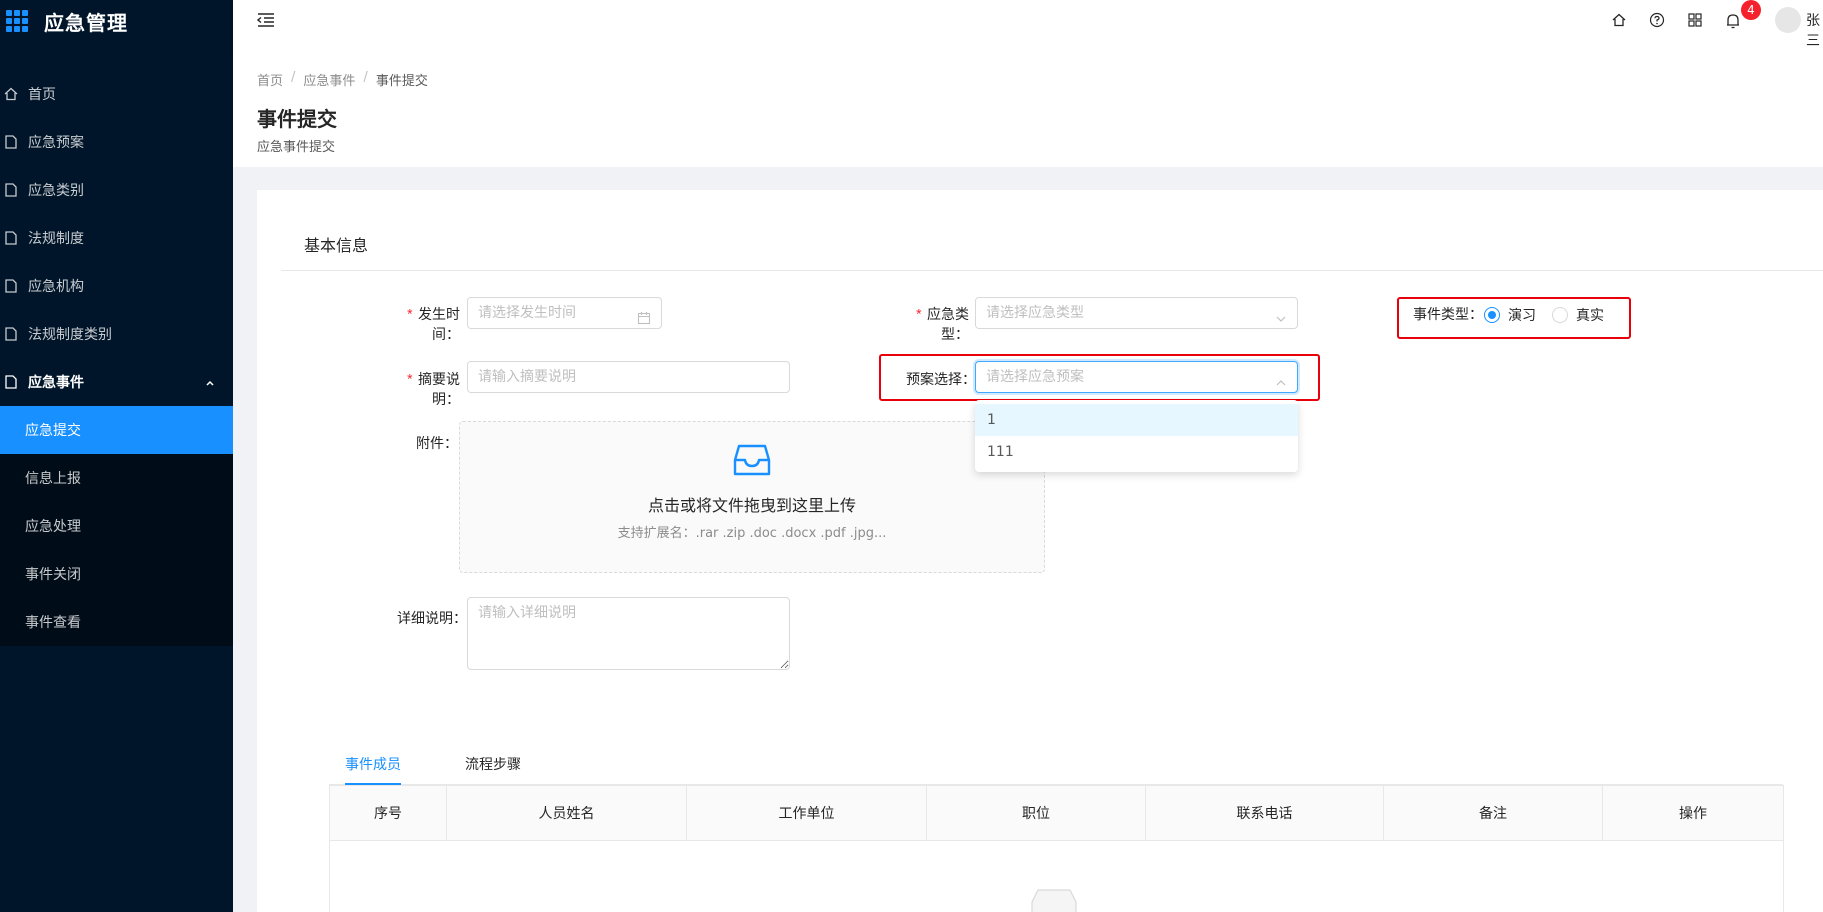 The height and width of the screenshot is (912, 1823). I want to click on breadcrumb: 首页 / 应急事件 / 事件提交, so click(1028, 79).